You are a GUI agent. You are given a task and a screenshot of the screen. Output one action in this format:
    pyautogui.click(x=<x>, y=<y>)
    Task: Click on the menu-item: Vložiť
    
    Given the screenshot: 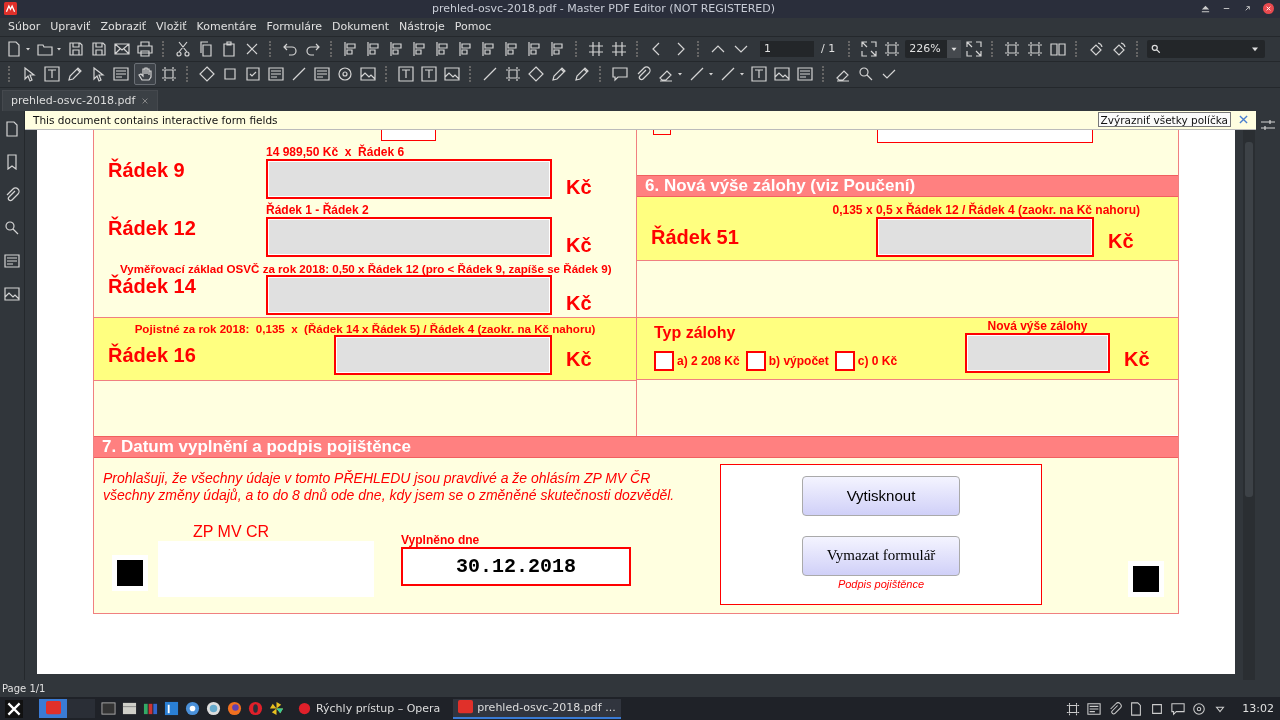 What is the action you would take?
    pyautogui.click(x=171, y=27)
    